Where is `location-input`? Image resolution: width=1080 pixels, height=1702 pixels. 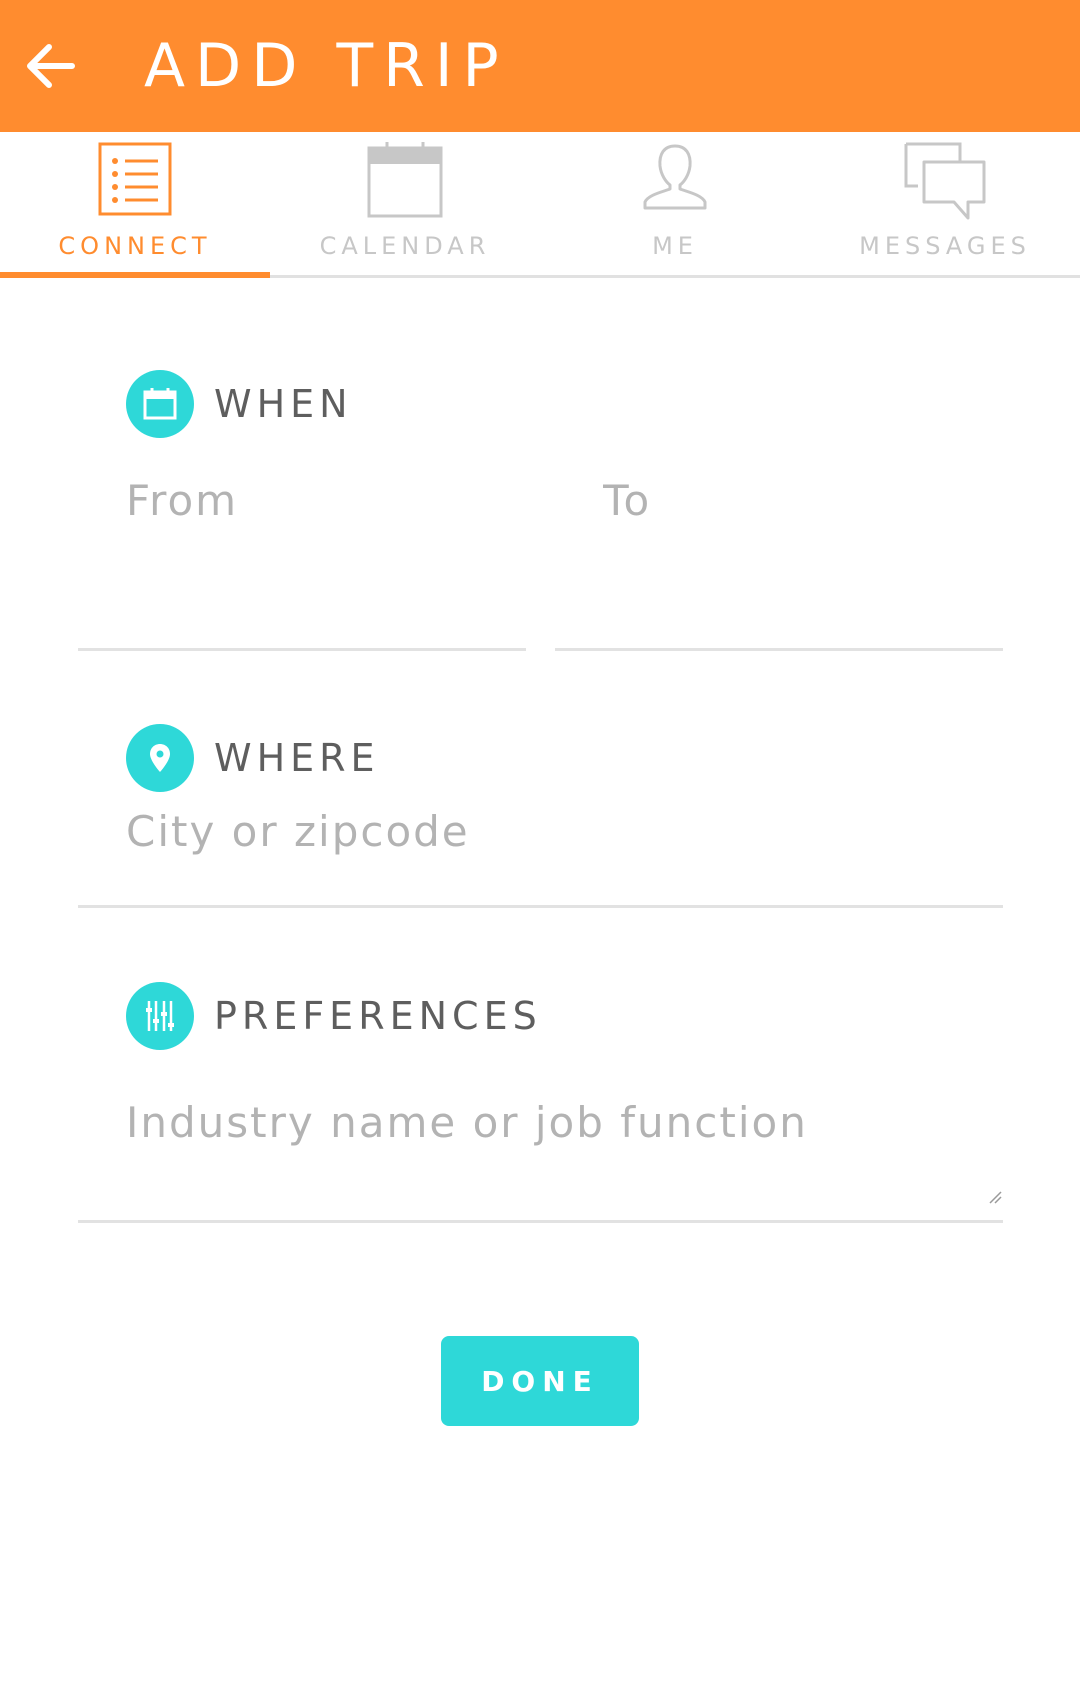 location-input is located at coordinates (561, 831).